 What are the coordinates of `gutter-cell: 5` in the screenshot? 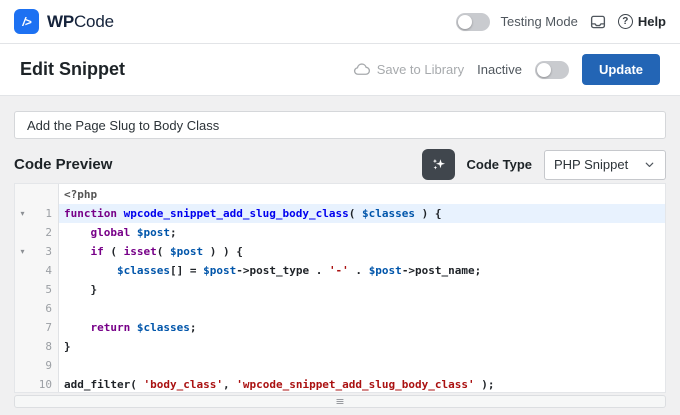 It's located at (37, 289).